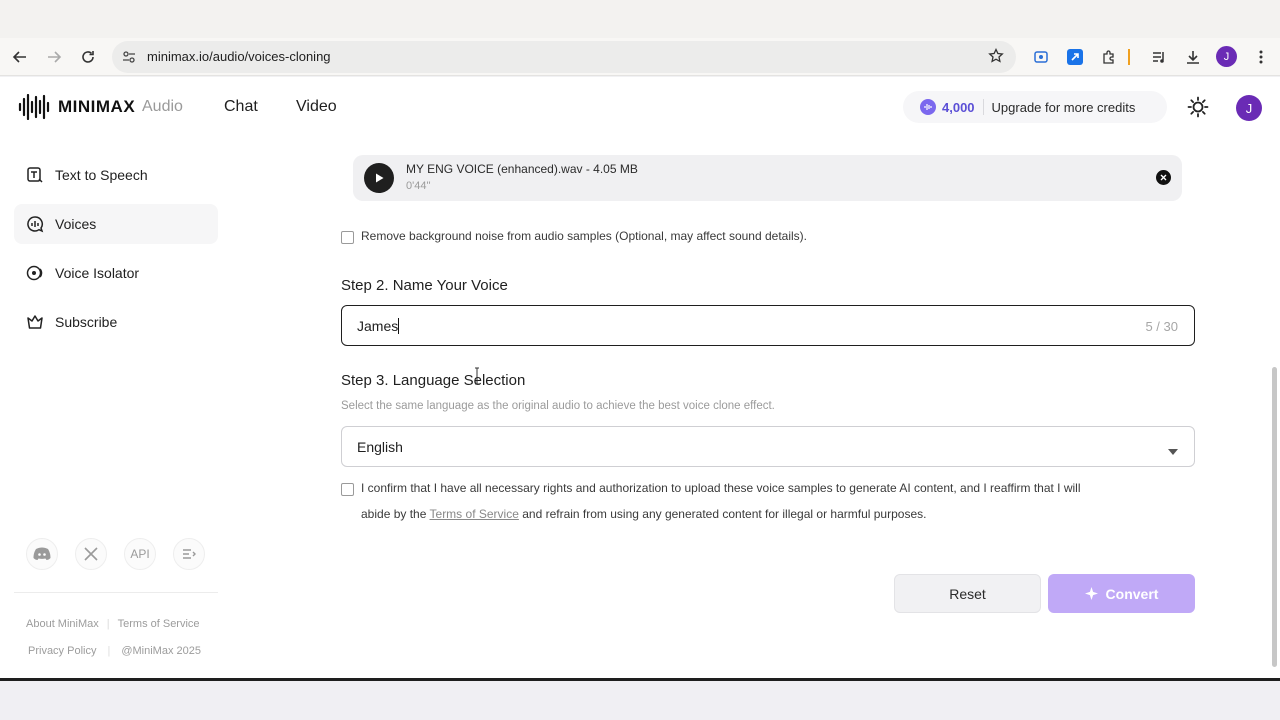  What do you see at coordinates (97, 106) in the screenshot?
I see `logo-text: MINIMAX` at bounding box center [97, 106].